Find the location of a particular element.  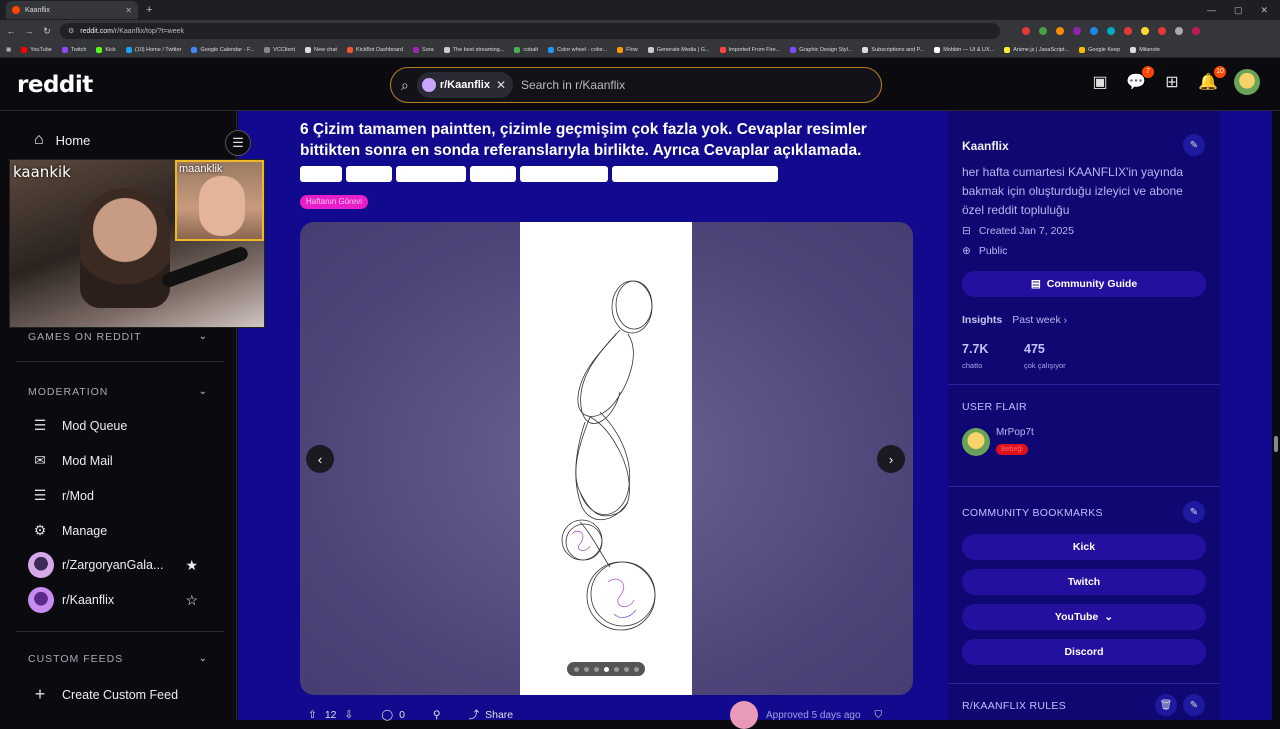

new-tab-icon: + is located at coordinates (149, 10).